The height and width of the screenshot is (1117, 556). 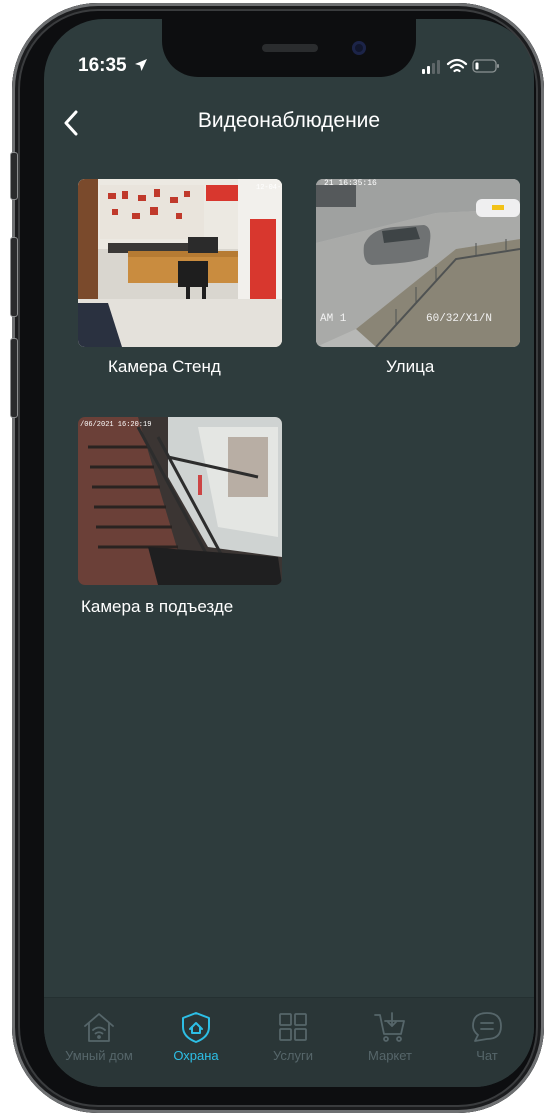 I want to click on tab-market: Маркет, so click(x=390, y=1036).